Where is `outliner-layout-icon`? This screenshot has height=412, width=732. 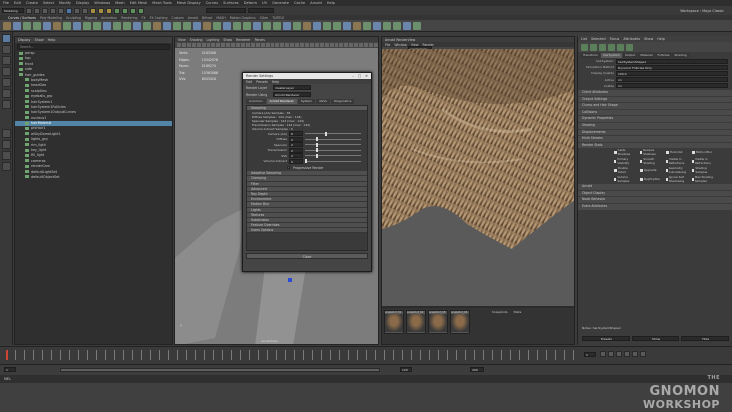 outliner-layout-icon is located at coordinates (6, 166).